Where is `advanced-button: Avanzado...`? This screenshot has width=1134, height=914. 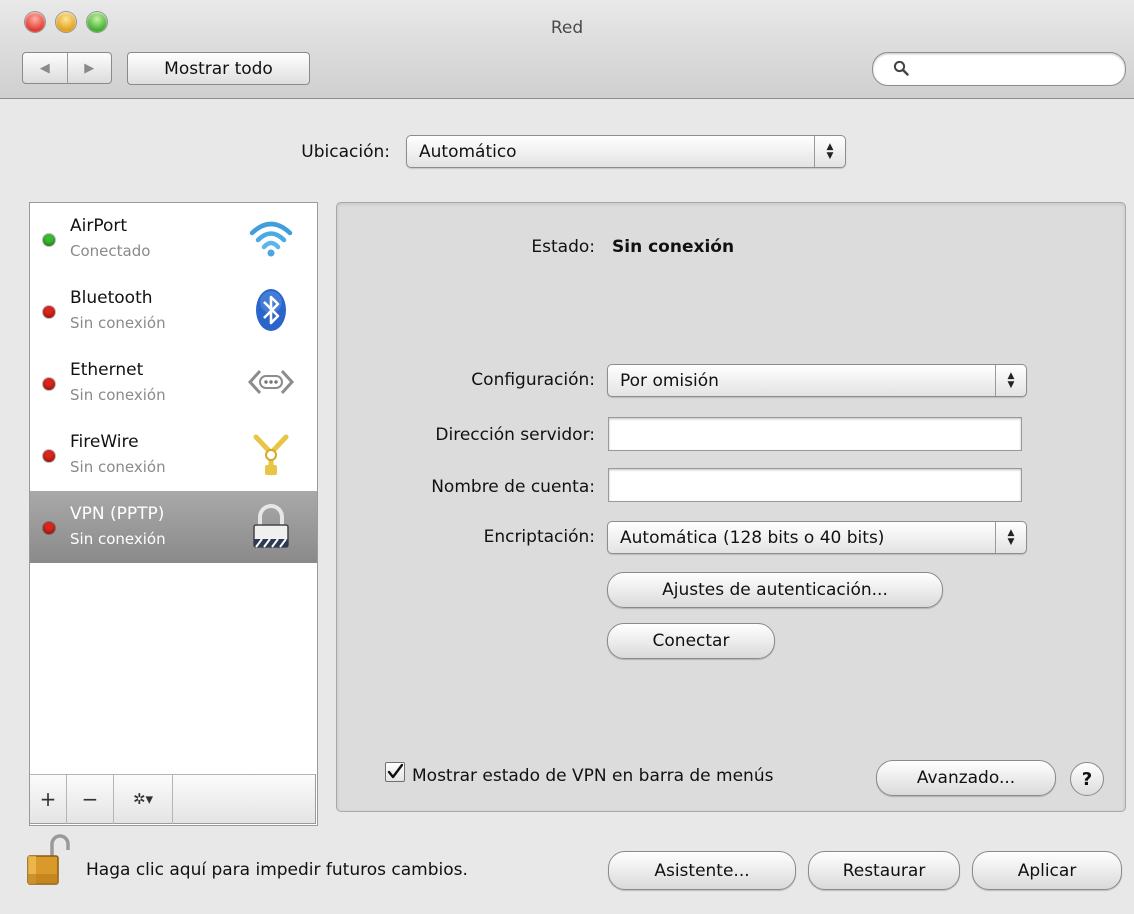 advanced-button: Avanzado... is located at coordinates (966, 778).